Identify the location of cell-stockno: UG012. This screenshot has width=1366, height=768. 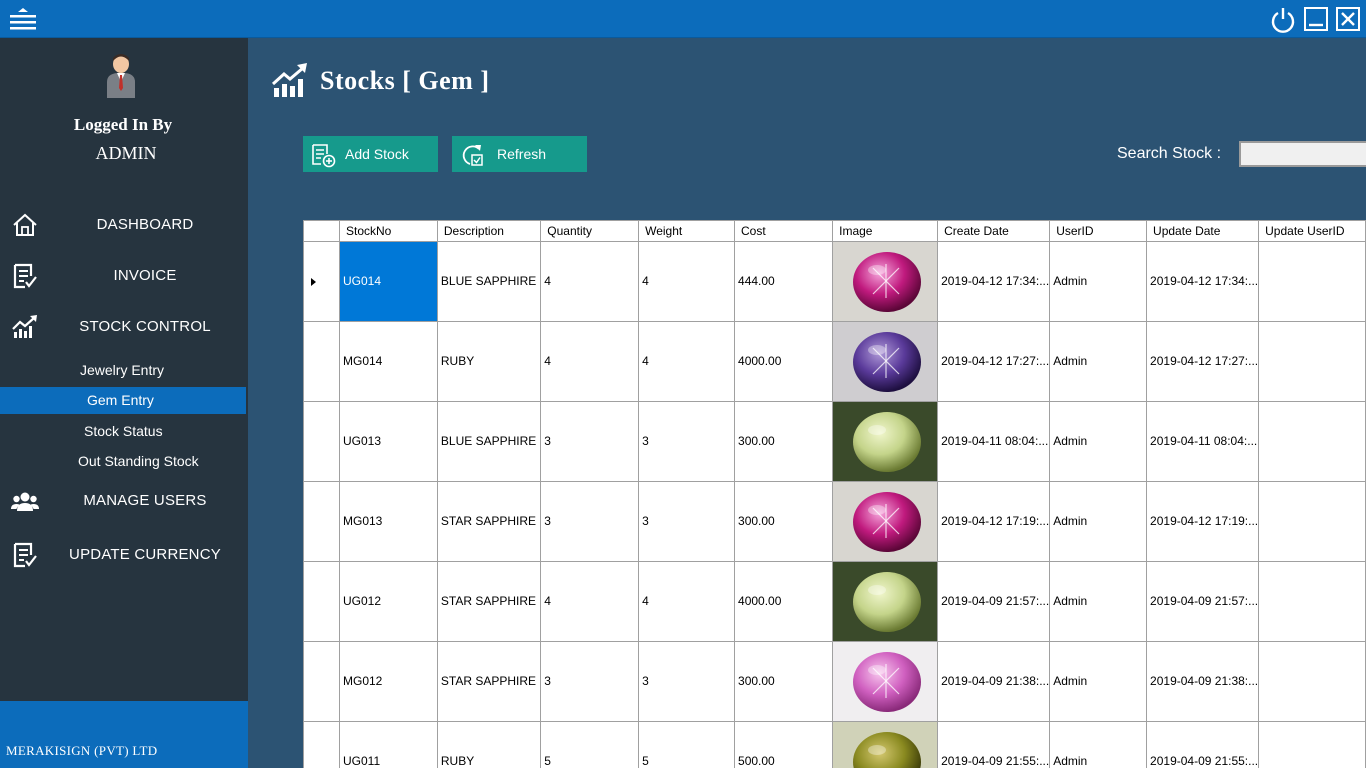
(388, 601).